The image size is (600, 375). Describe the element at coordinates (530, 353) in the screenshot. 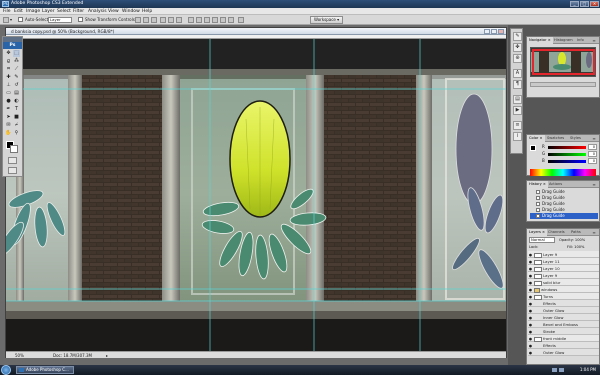

I see `layer-visibility-eye-icon: ●` at that location.